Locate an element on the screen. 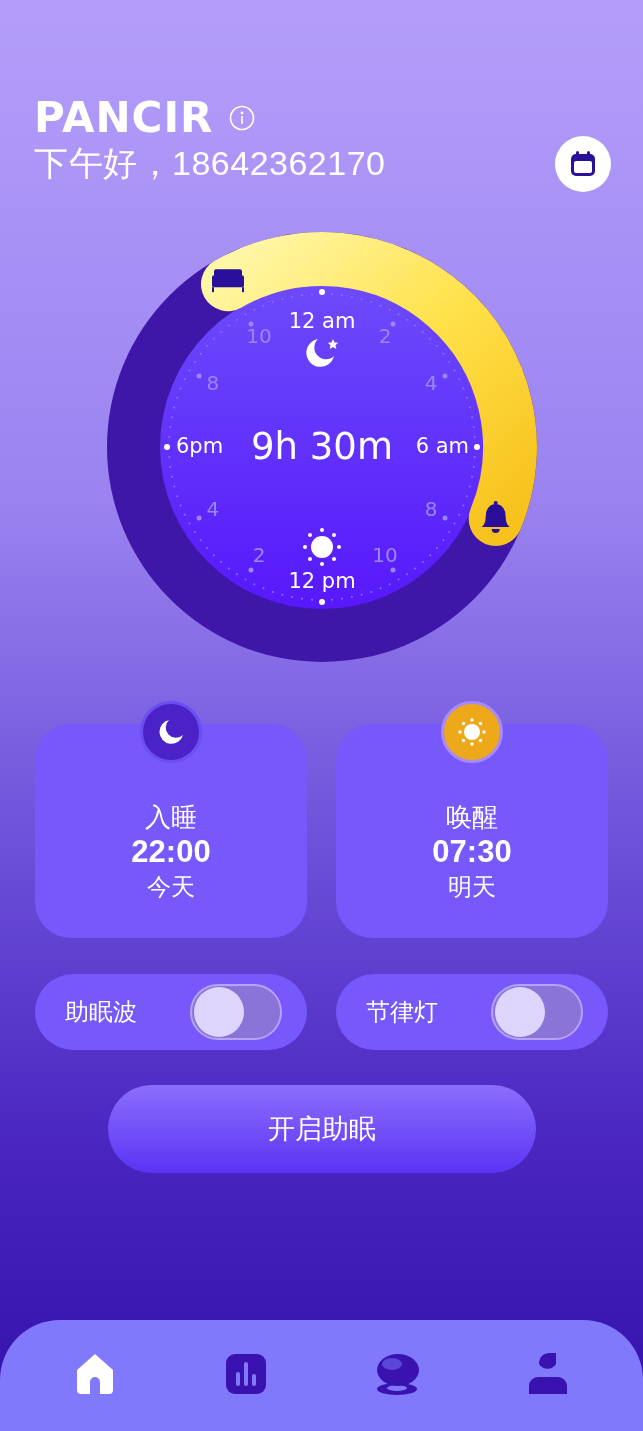 Image resolution: width=643 pixels, height=1431 pixels. bell-icon is located at coordinates (495, 516).